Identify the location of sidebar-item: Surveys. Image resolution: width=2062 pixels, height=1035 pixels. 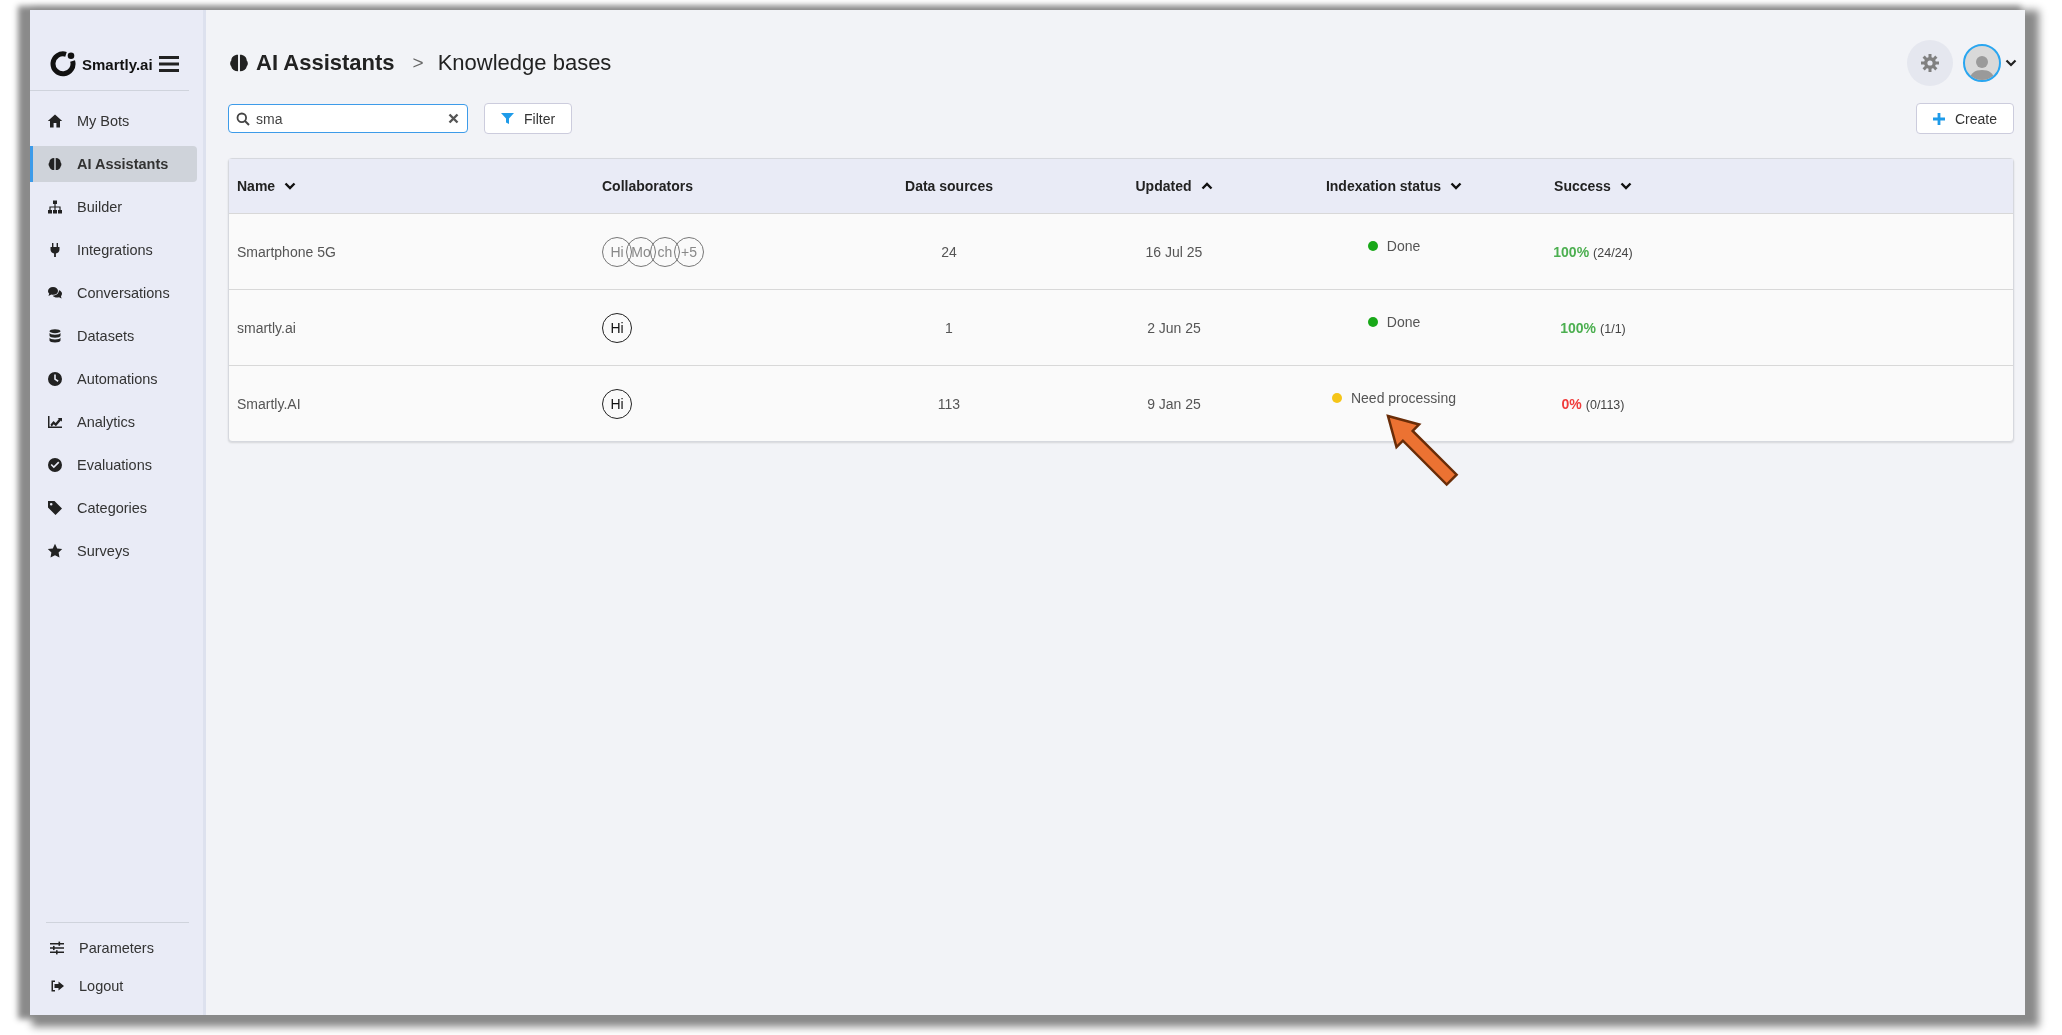
(113, 551).